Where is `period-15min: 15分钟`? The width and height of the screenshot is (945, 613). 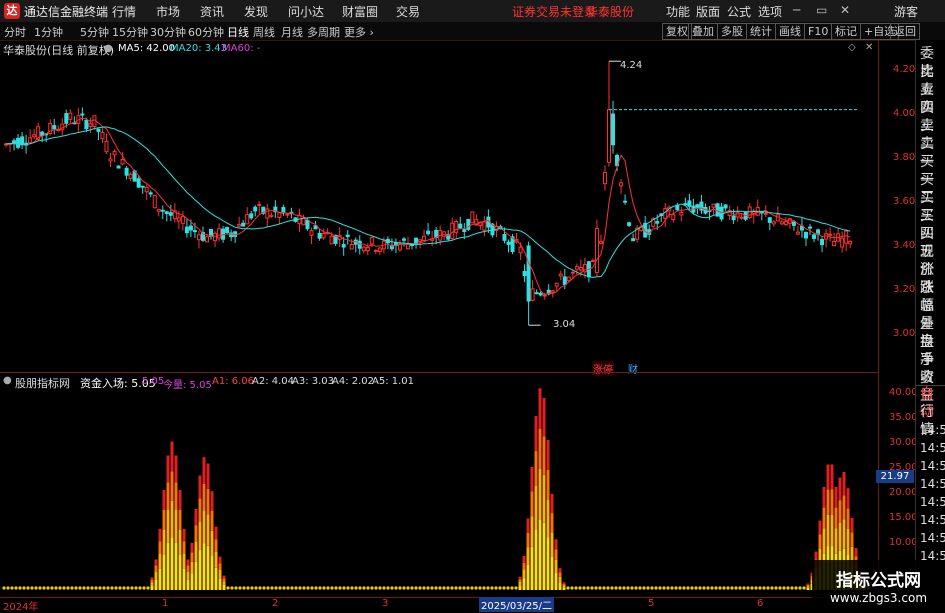 period-15min: 15分钟 is located at coordinates (130, 32).